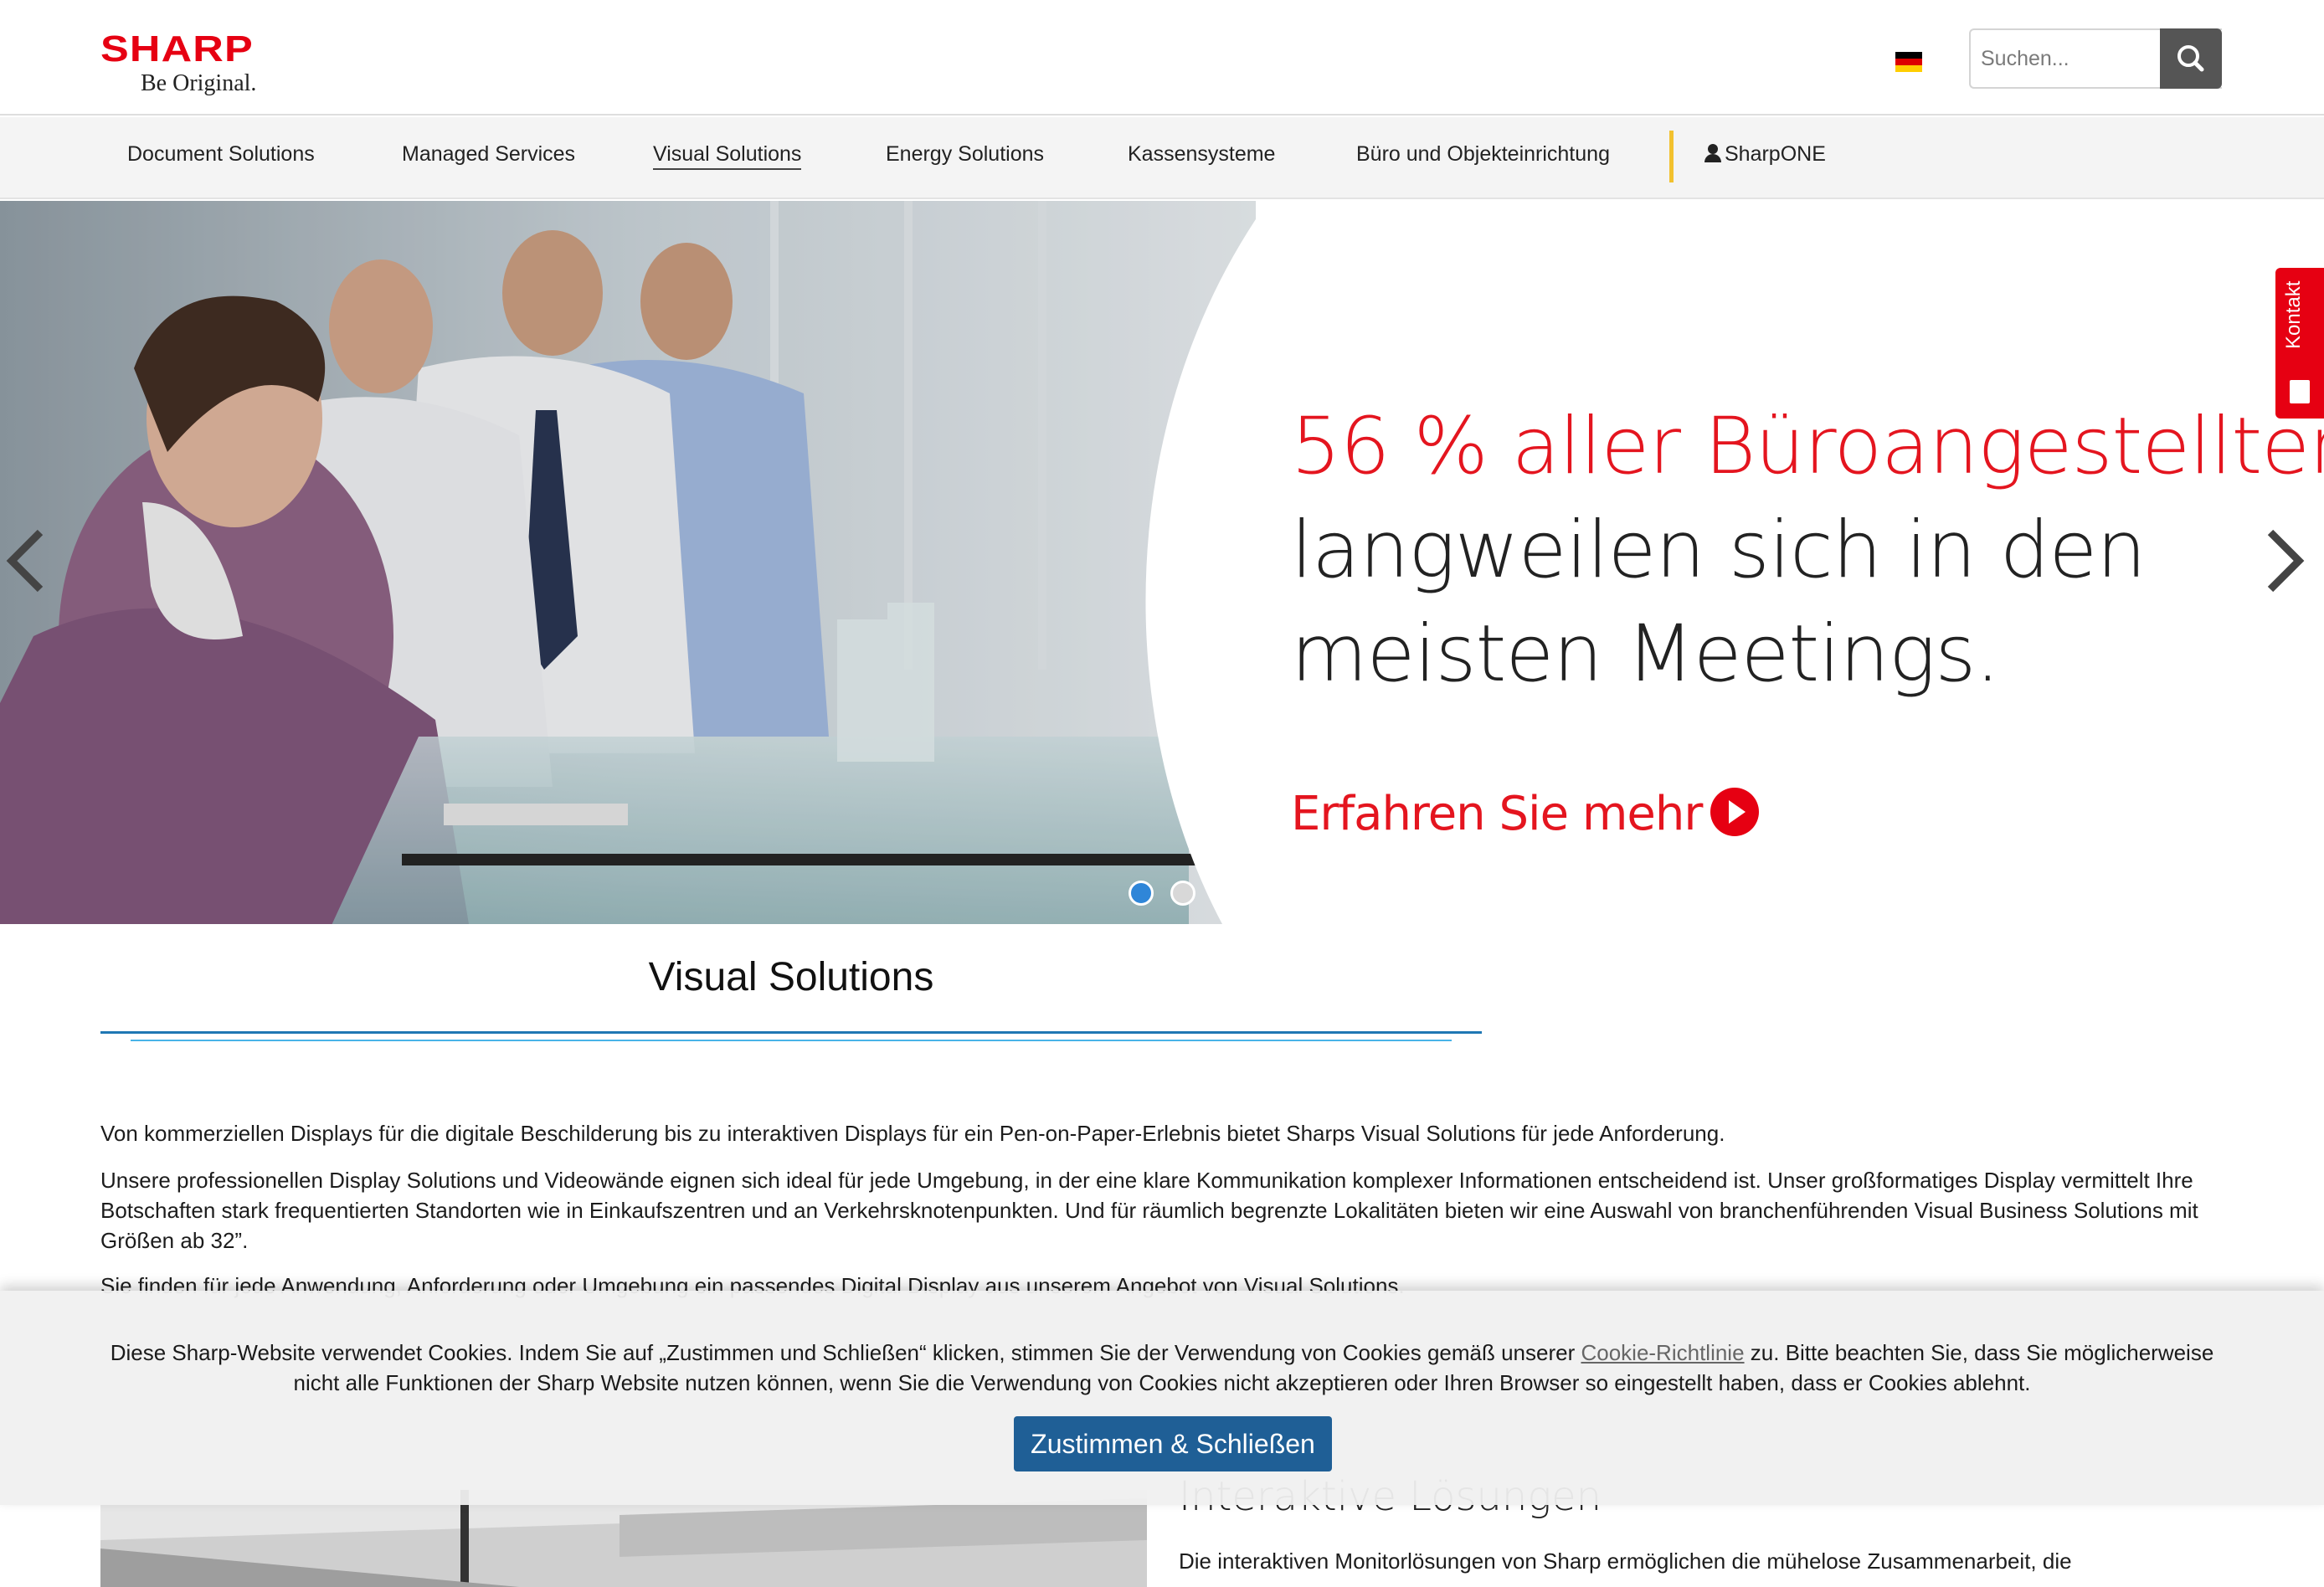  What do you see at coordinates (791, 1041) in the screenshot?
I see `title-rule-inner` at bounding box center [791, 1041].